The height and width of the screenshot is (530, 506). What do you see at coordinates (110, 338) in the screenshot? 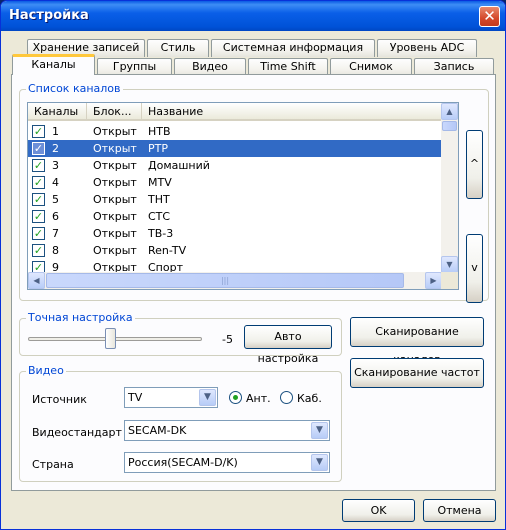
I see `fine-tune-slider` at bounding box center [110, 338].